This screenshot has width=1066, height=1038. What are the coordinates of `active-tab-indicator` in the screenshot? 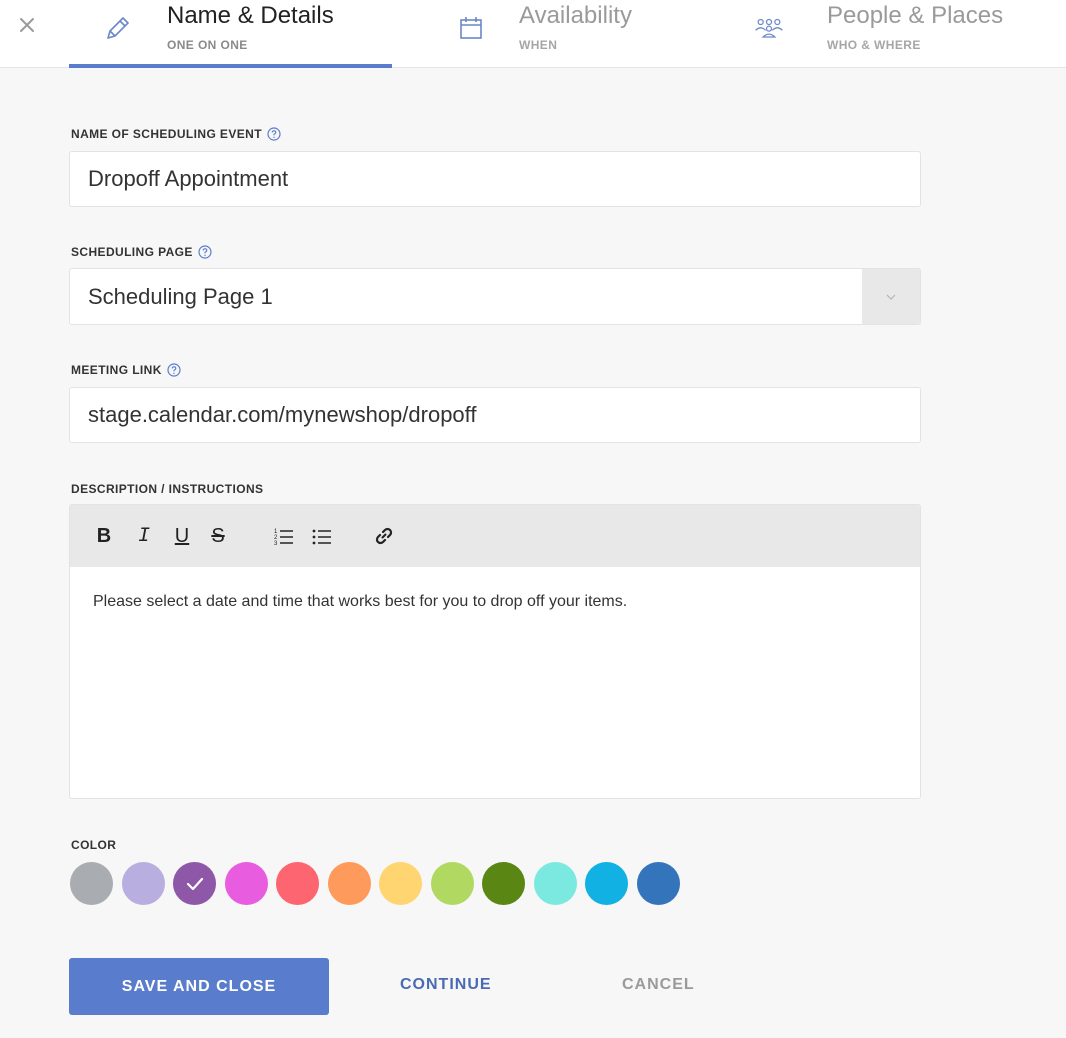 It's located at (230, 66).